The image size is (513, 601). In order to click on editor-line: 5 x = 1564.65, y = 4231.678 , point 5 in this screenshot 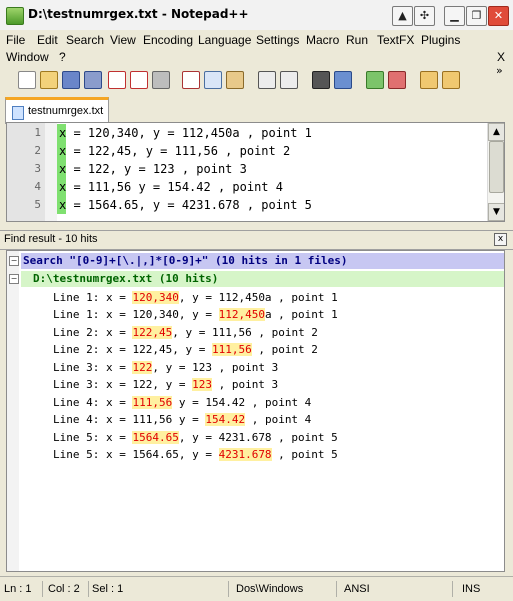, I will do `click(247, 205)`.